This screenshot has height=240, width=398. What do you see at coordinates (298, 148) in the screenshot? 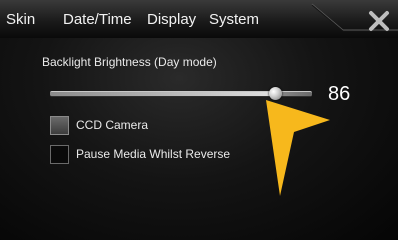
I see `pointer-arrow-icon` at bounding box center [298, 148].